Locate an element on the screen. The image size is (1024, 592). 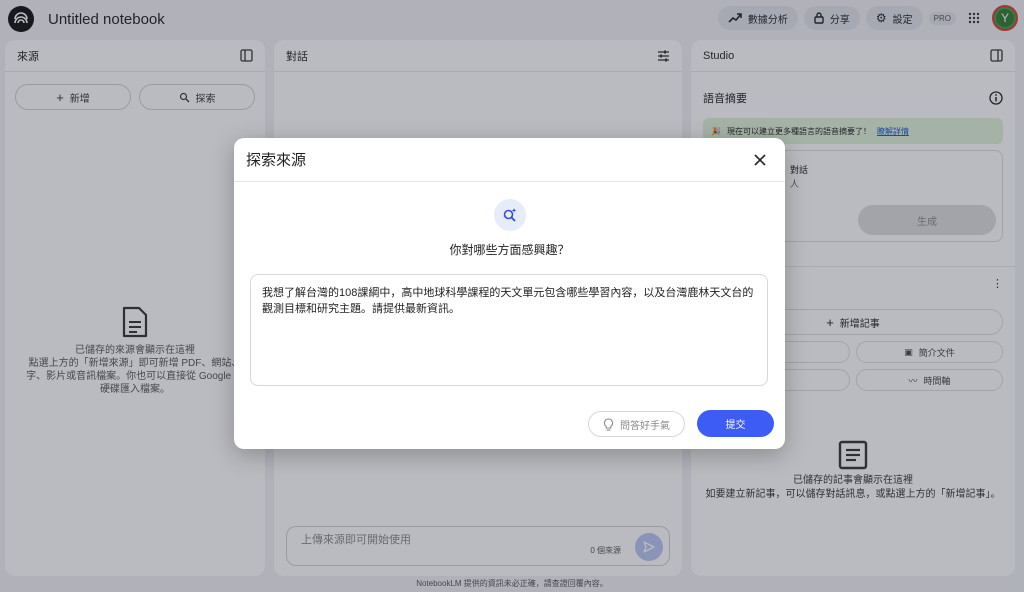
feeling-lucky-button: 問答好手氣 is located at coordinates (636, 424).